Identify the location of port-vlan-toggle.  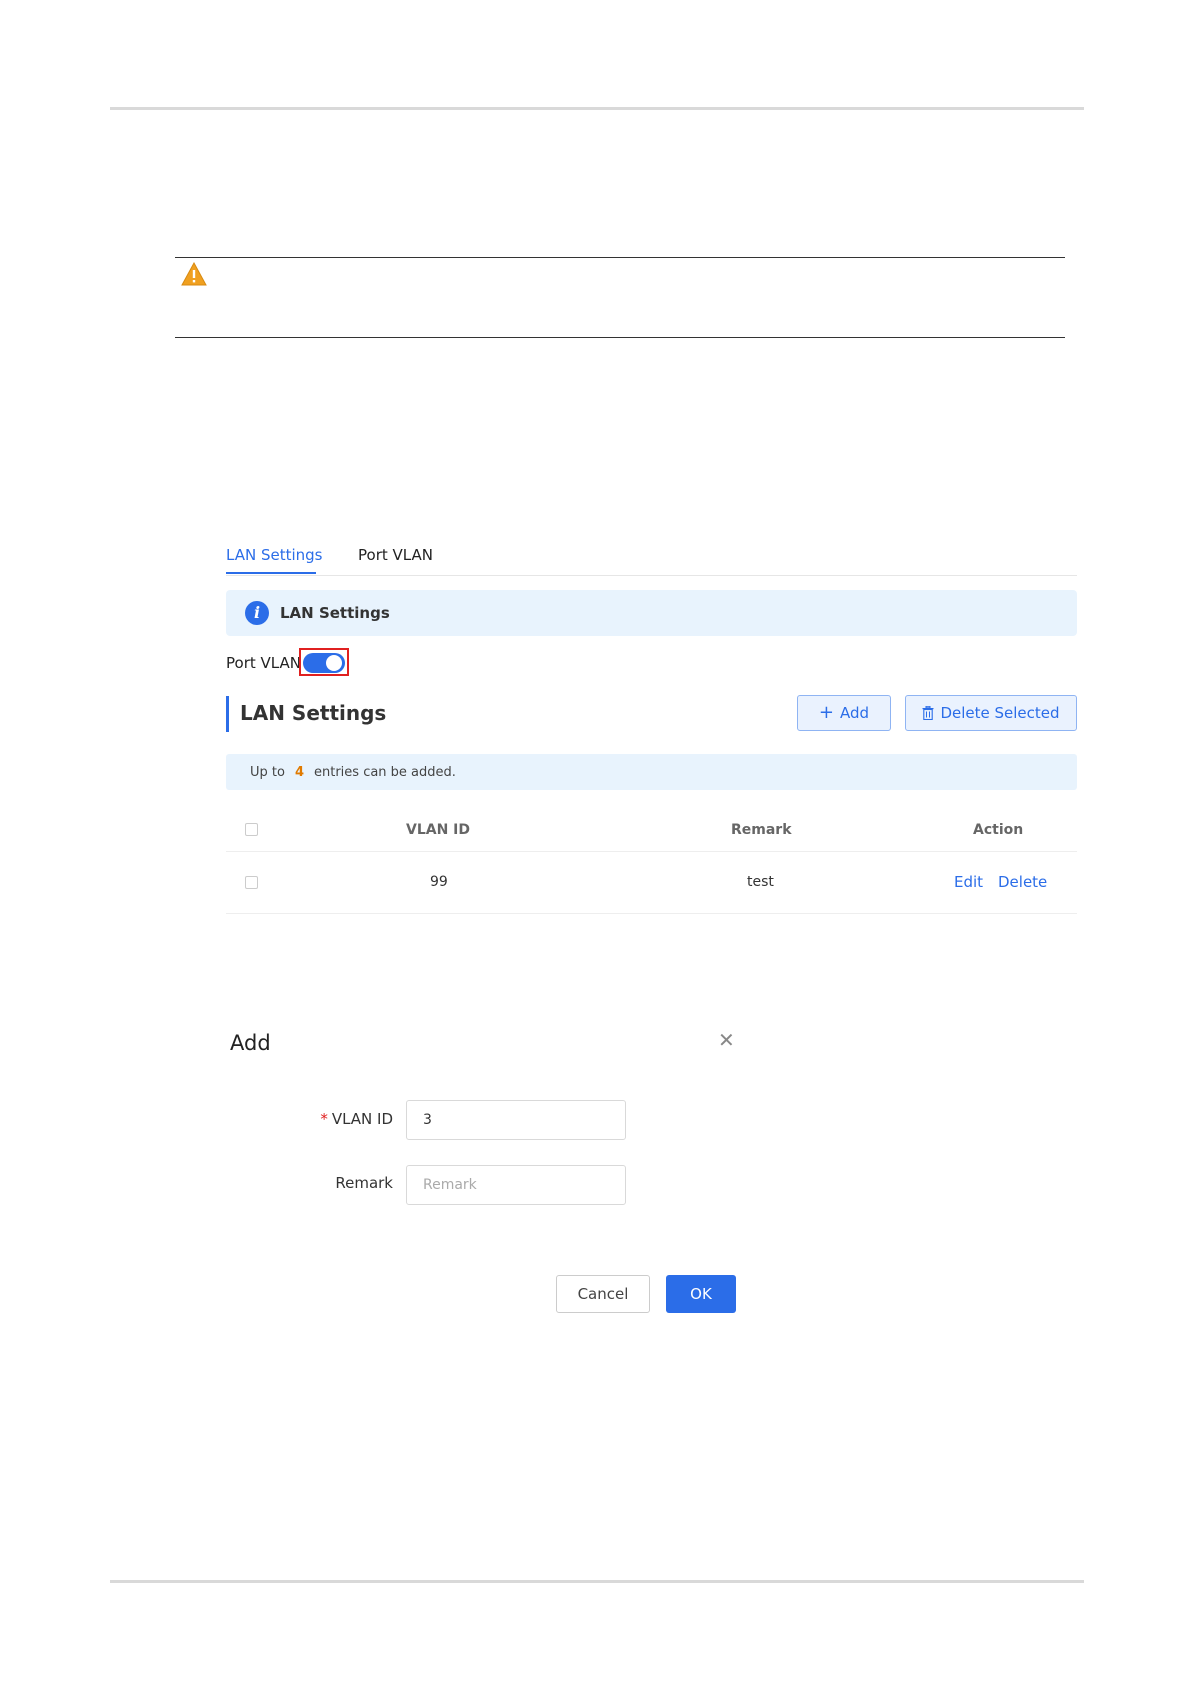
(324, 663).